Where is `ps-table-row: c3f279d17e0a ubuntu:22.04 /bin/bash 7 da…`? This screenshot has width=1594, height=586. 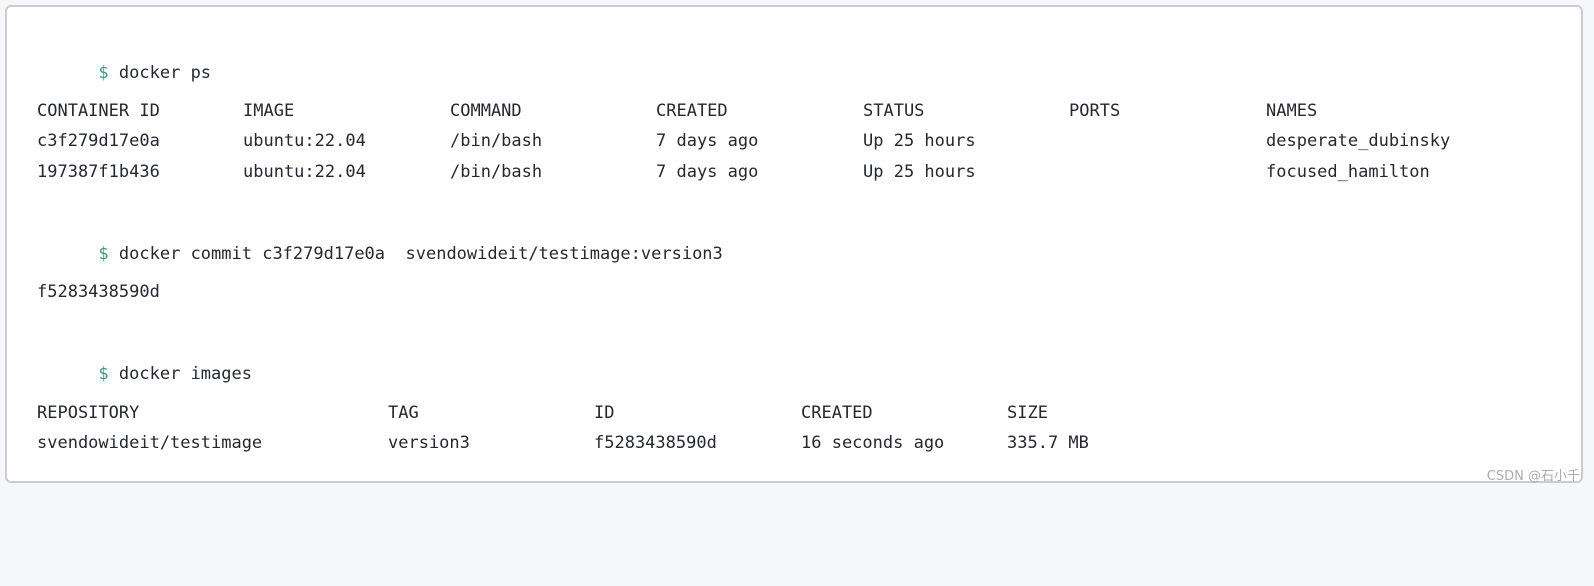 ps-table-row: c3f279d17e0a ubuntu:22.04 /bin/bash 7 da… is located at coordinates (787, 141).